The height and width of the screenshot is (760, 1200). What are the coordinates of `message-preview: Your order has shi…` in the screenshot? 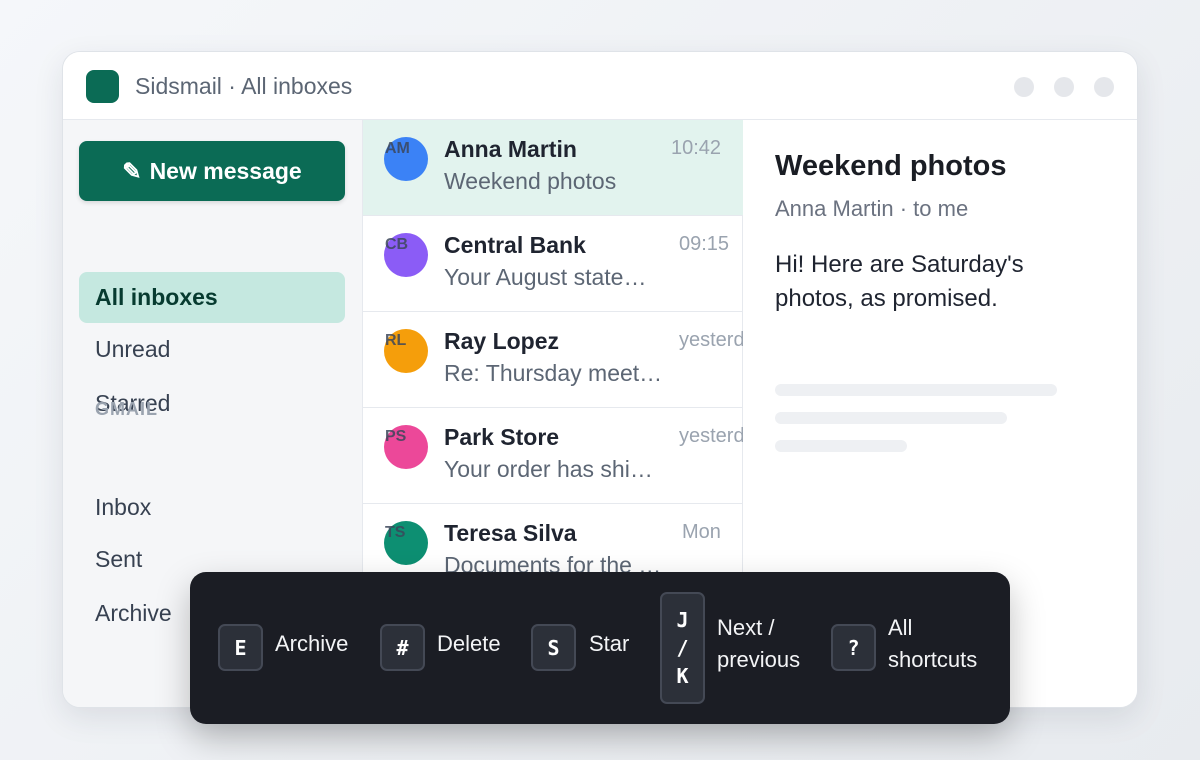 It's located at (548, 469).